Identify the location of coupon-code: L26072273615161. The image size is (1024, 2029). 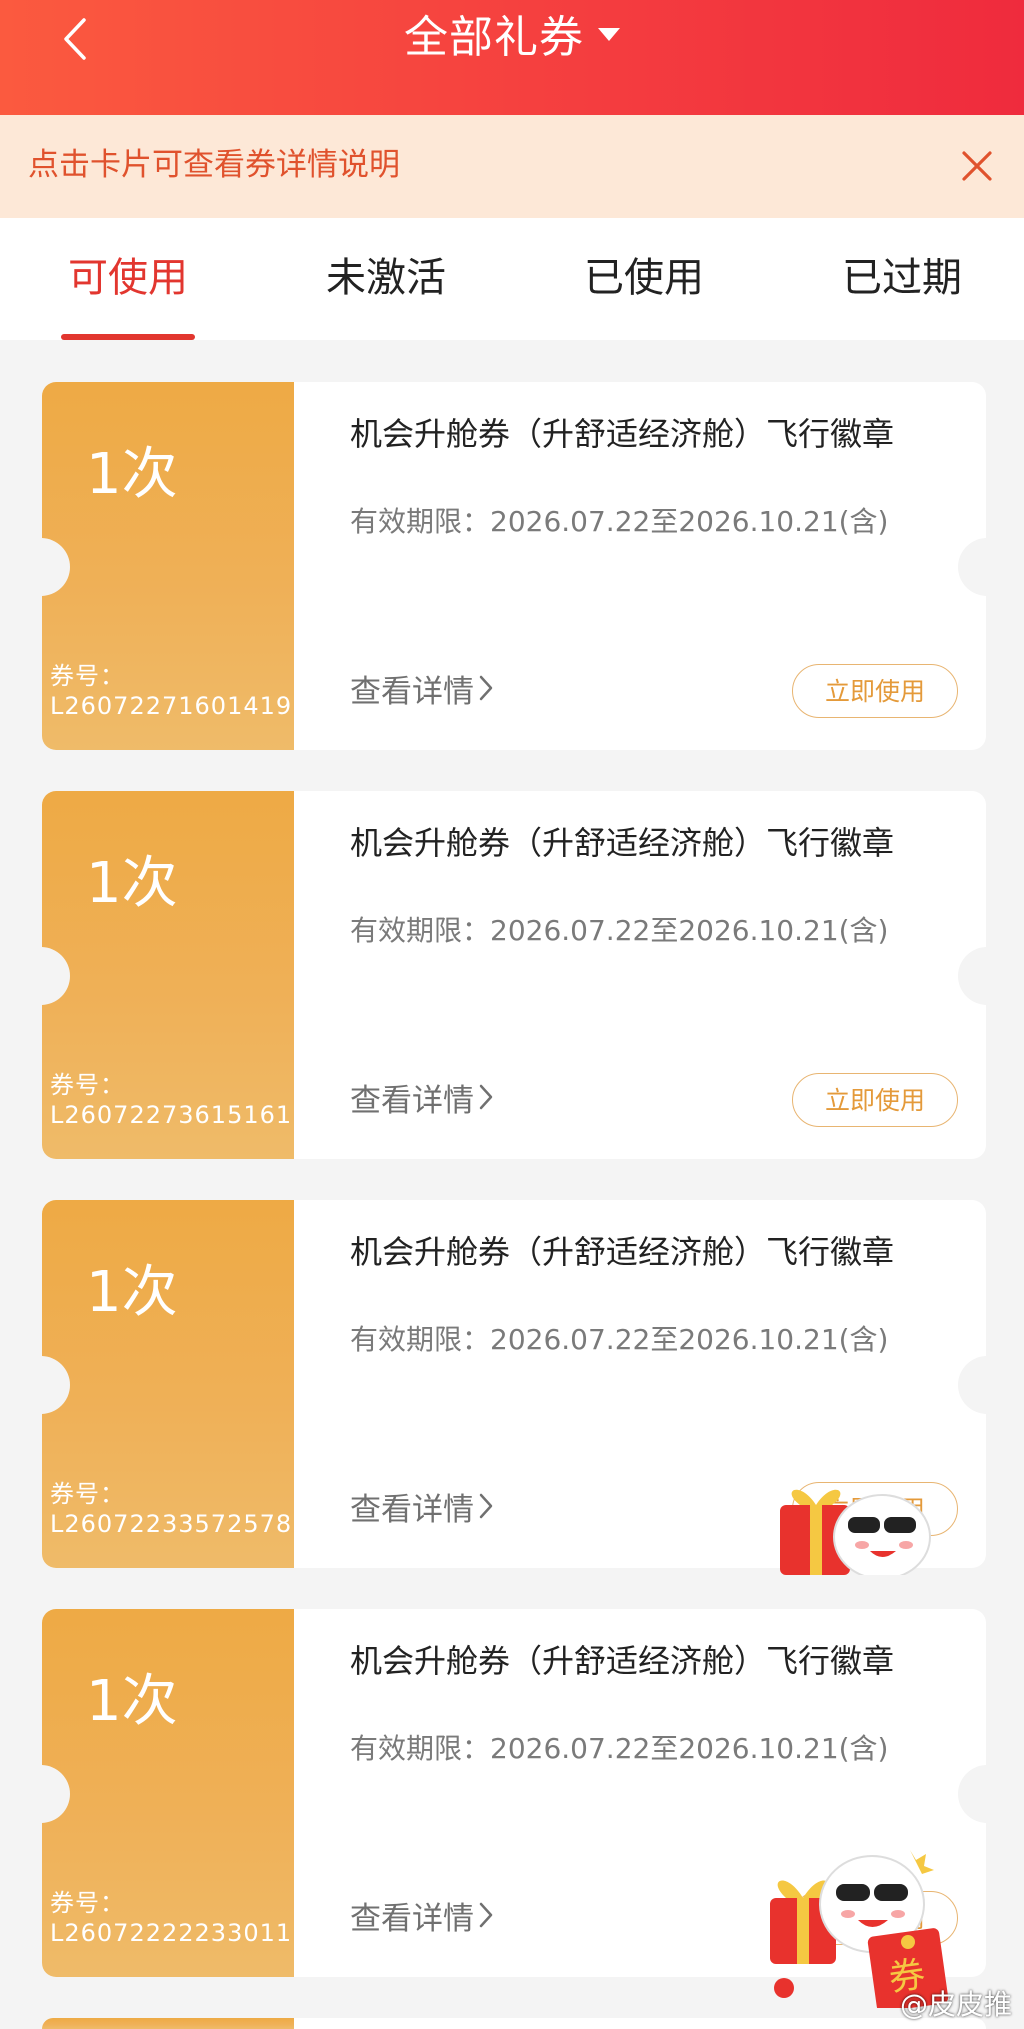
(171, 1115).